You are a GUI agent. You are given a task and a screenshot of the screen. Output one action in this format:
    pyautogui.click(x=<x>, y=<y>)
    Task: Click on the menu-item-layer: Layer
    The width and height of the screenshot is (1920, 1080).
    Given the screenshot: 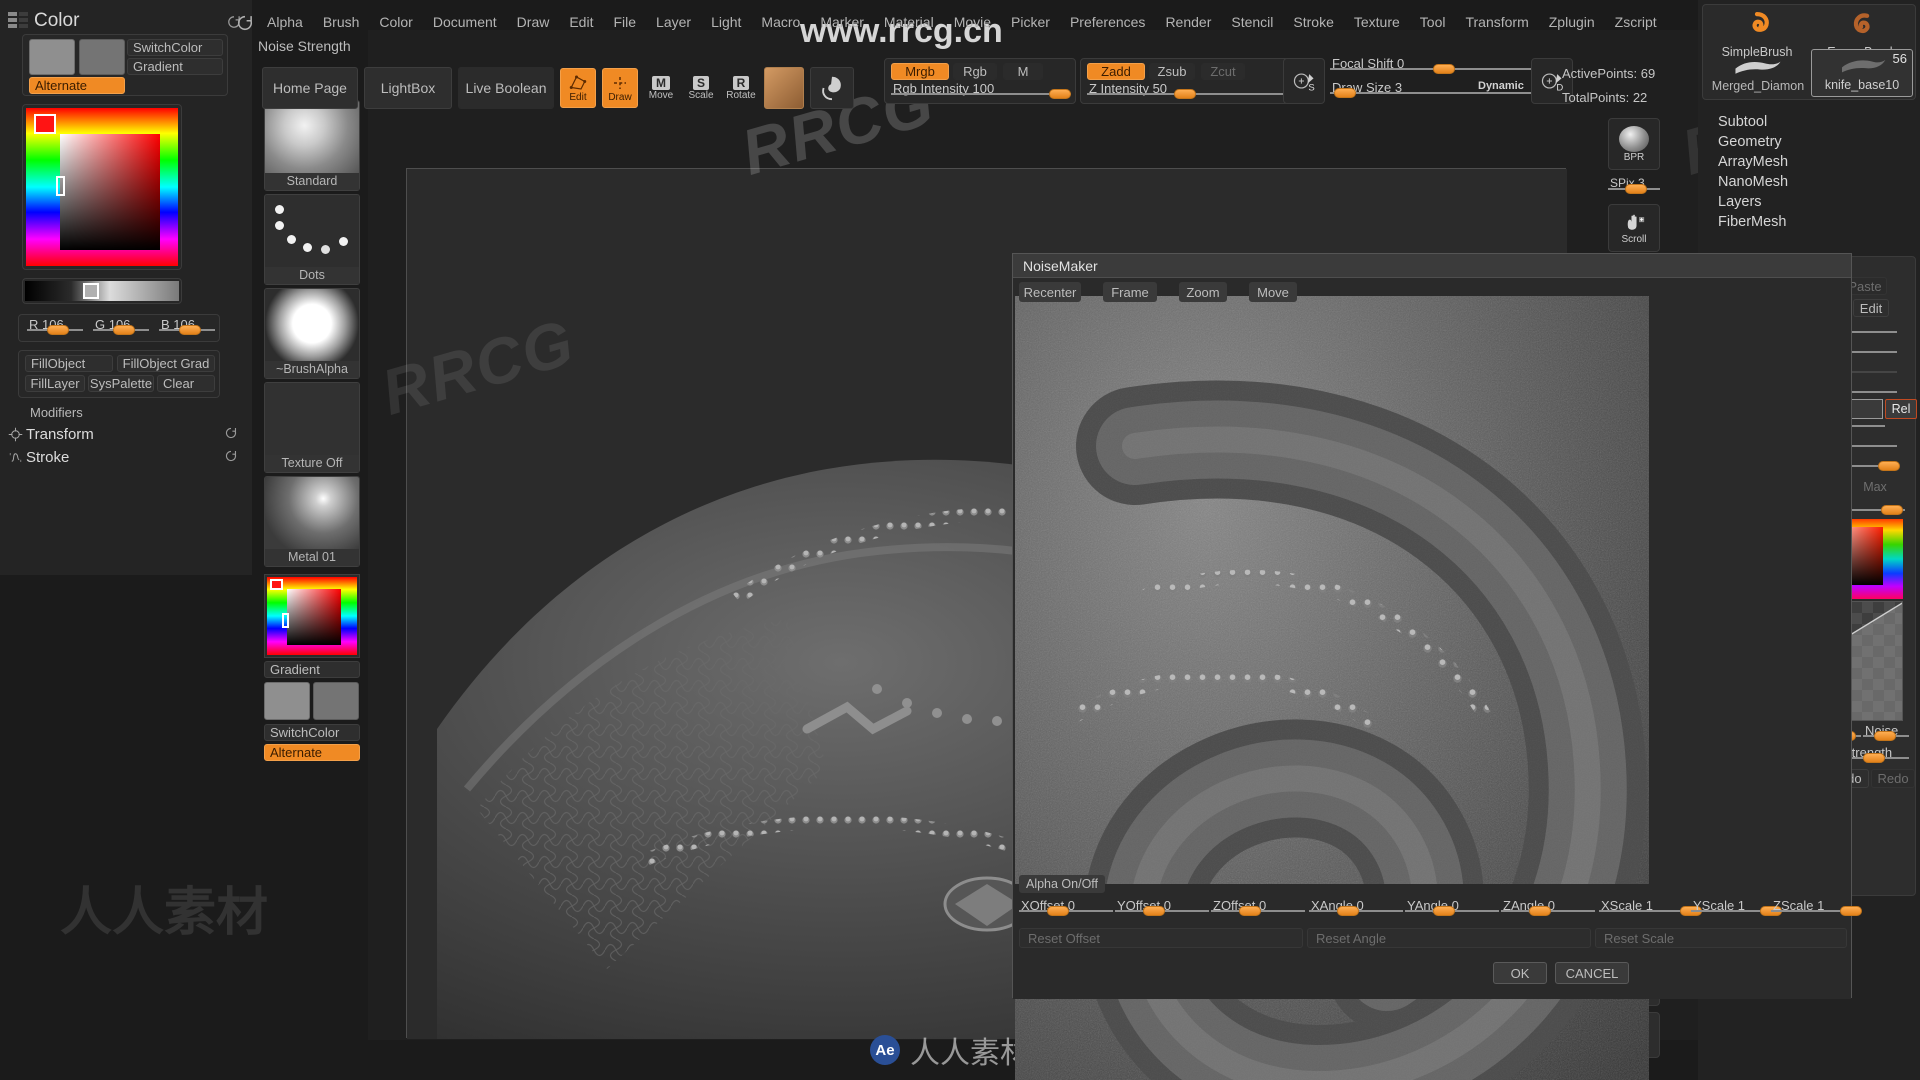 What is the action you would take?
    pyautogui.click(x=673, y=23)
    